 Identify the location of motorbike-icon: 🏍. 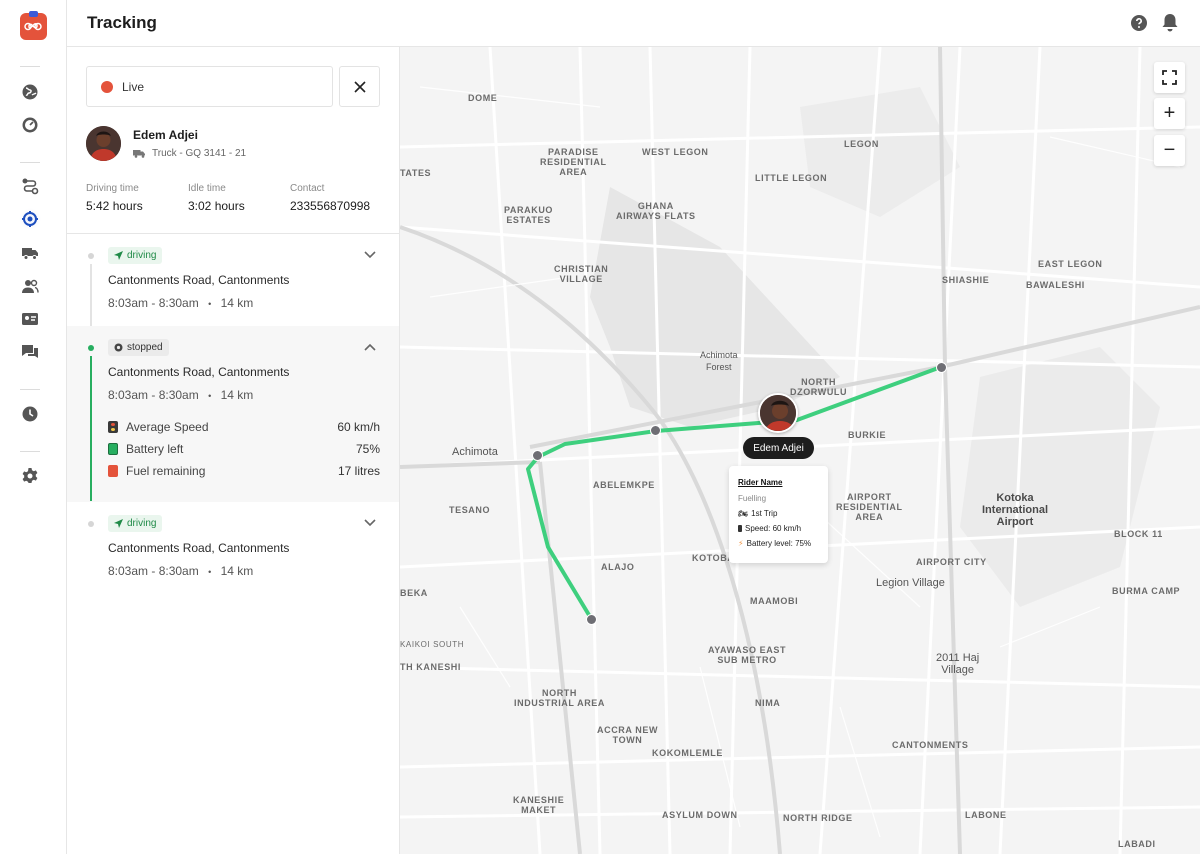
(743, 513).